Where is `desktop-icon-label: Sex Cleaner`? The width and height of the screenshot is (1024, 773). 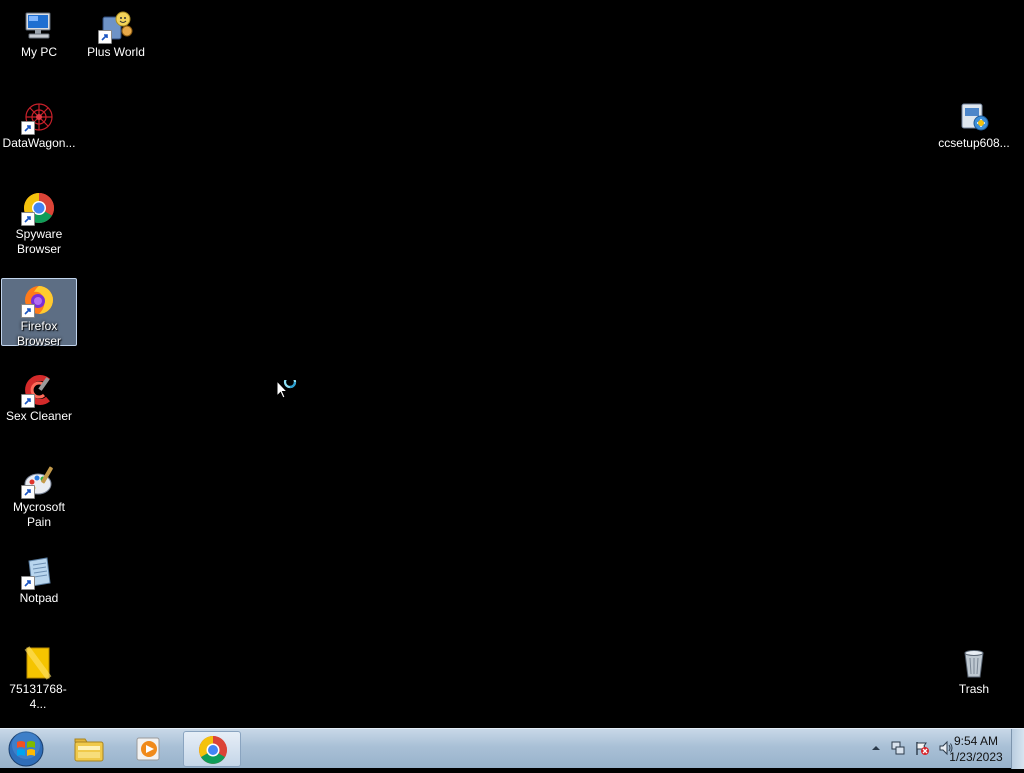 desktop-icon-label: Sex Cleaner is located at coordinates (39, 416).